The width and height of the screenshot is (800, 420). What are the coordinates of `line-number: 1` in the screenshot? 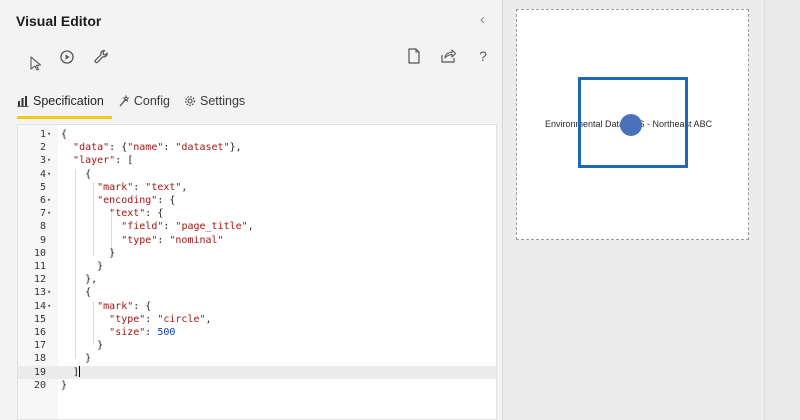 It's located at (42, 134).